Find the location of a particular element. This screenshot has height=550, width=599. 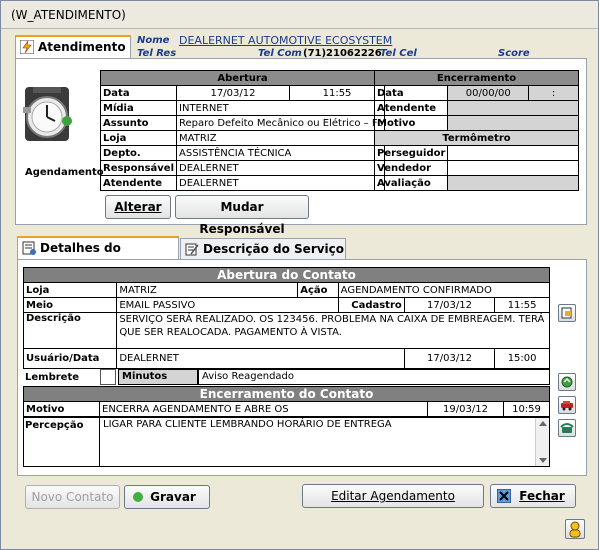

save-icon is located at coordinates (138, 497).